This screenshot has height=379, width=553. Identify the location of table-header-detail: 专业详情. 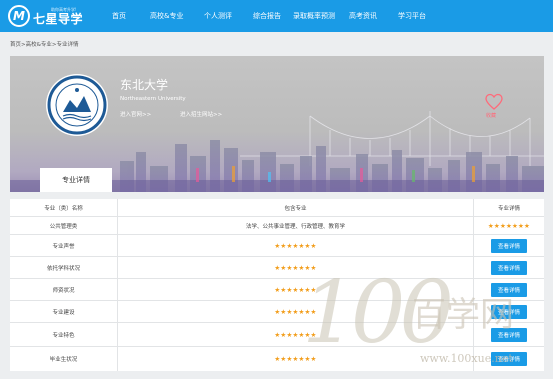
(508, 208).